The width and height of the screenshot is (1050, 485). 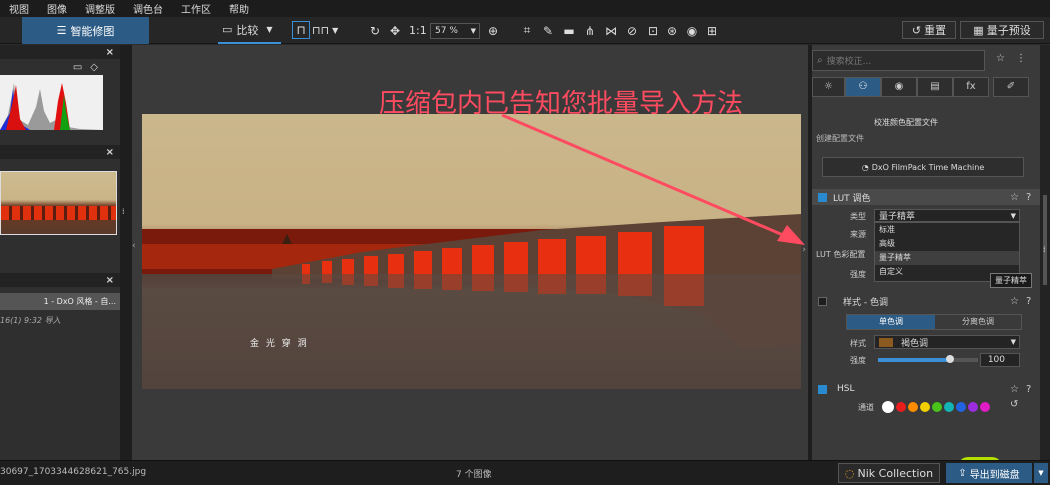 I want to click on paint-icon: ◇, so click(x=94, y=67).